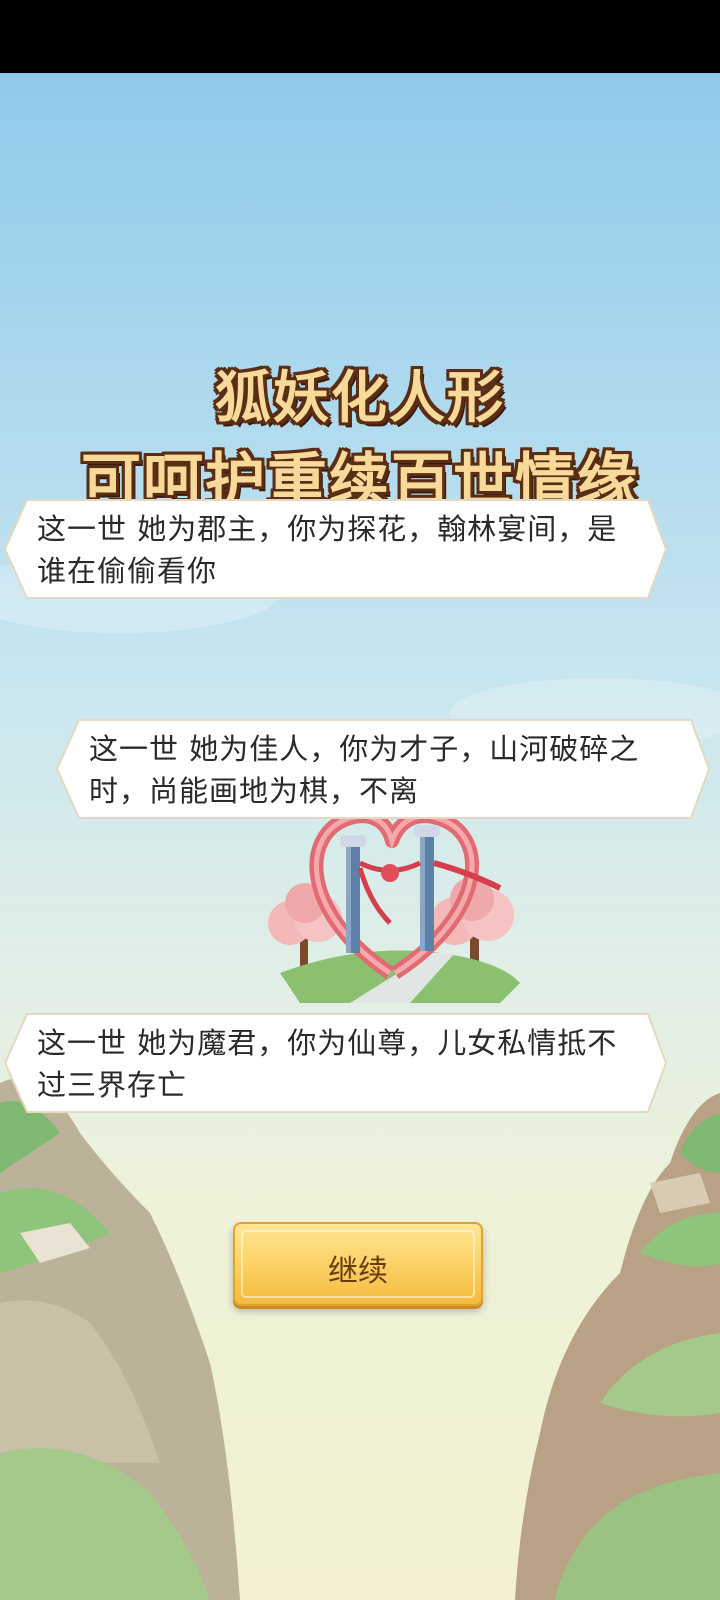 This screenshot has width=720, height=1600. Describe the element at coordinates (364, 770) in the screenshot. I see `bubble-text: 这一世 她为佳人，你为才子，山河破碎之时，尚能画地为棋，不离` at that location.